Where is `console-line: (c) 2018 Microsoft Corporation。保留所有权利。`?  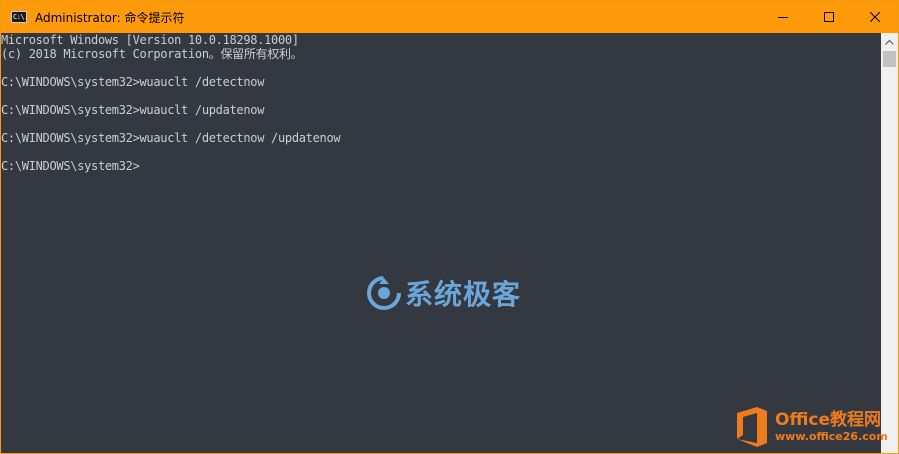
console-line: (c) 2018 Microsoft Corporation。保留所有权利。 is located at coordinates (152, 54).